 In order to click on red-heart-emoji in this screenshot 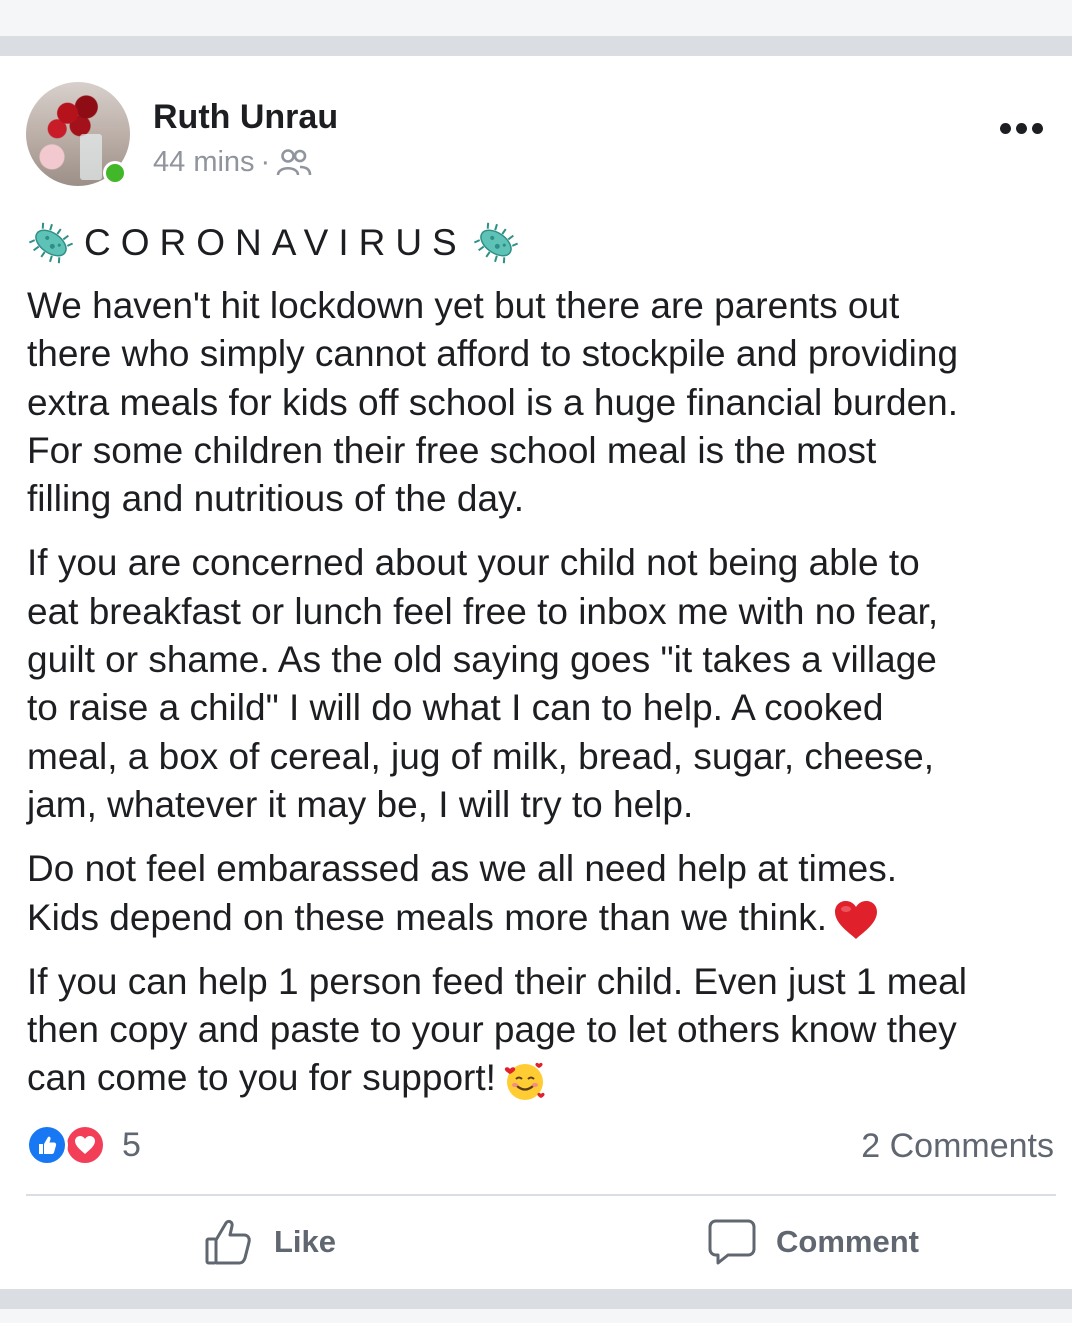, I will do `click(856, 919)`.